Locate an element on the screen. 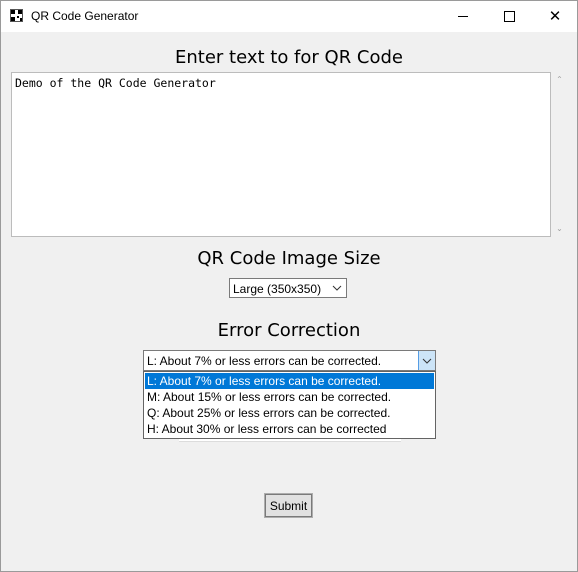 This screenshot has width=578, height=572. hidden-widget-edge is located at coordinates (290, 440).